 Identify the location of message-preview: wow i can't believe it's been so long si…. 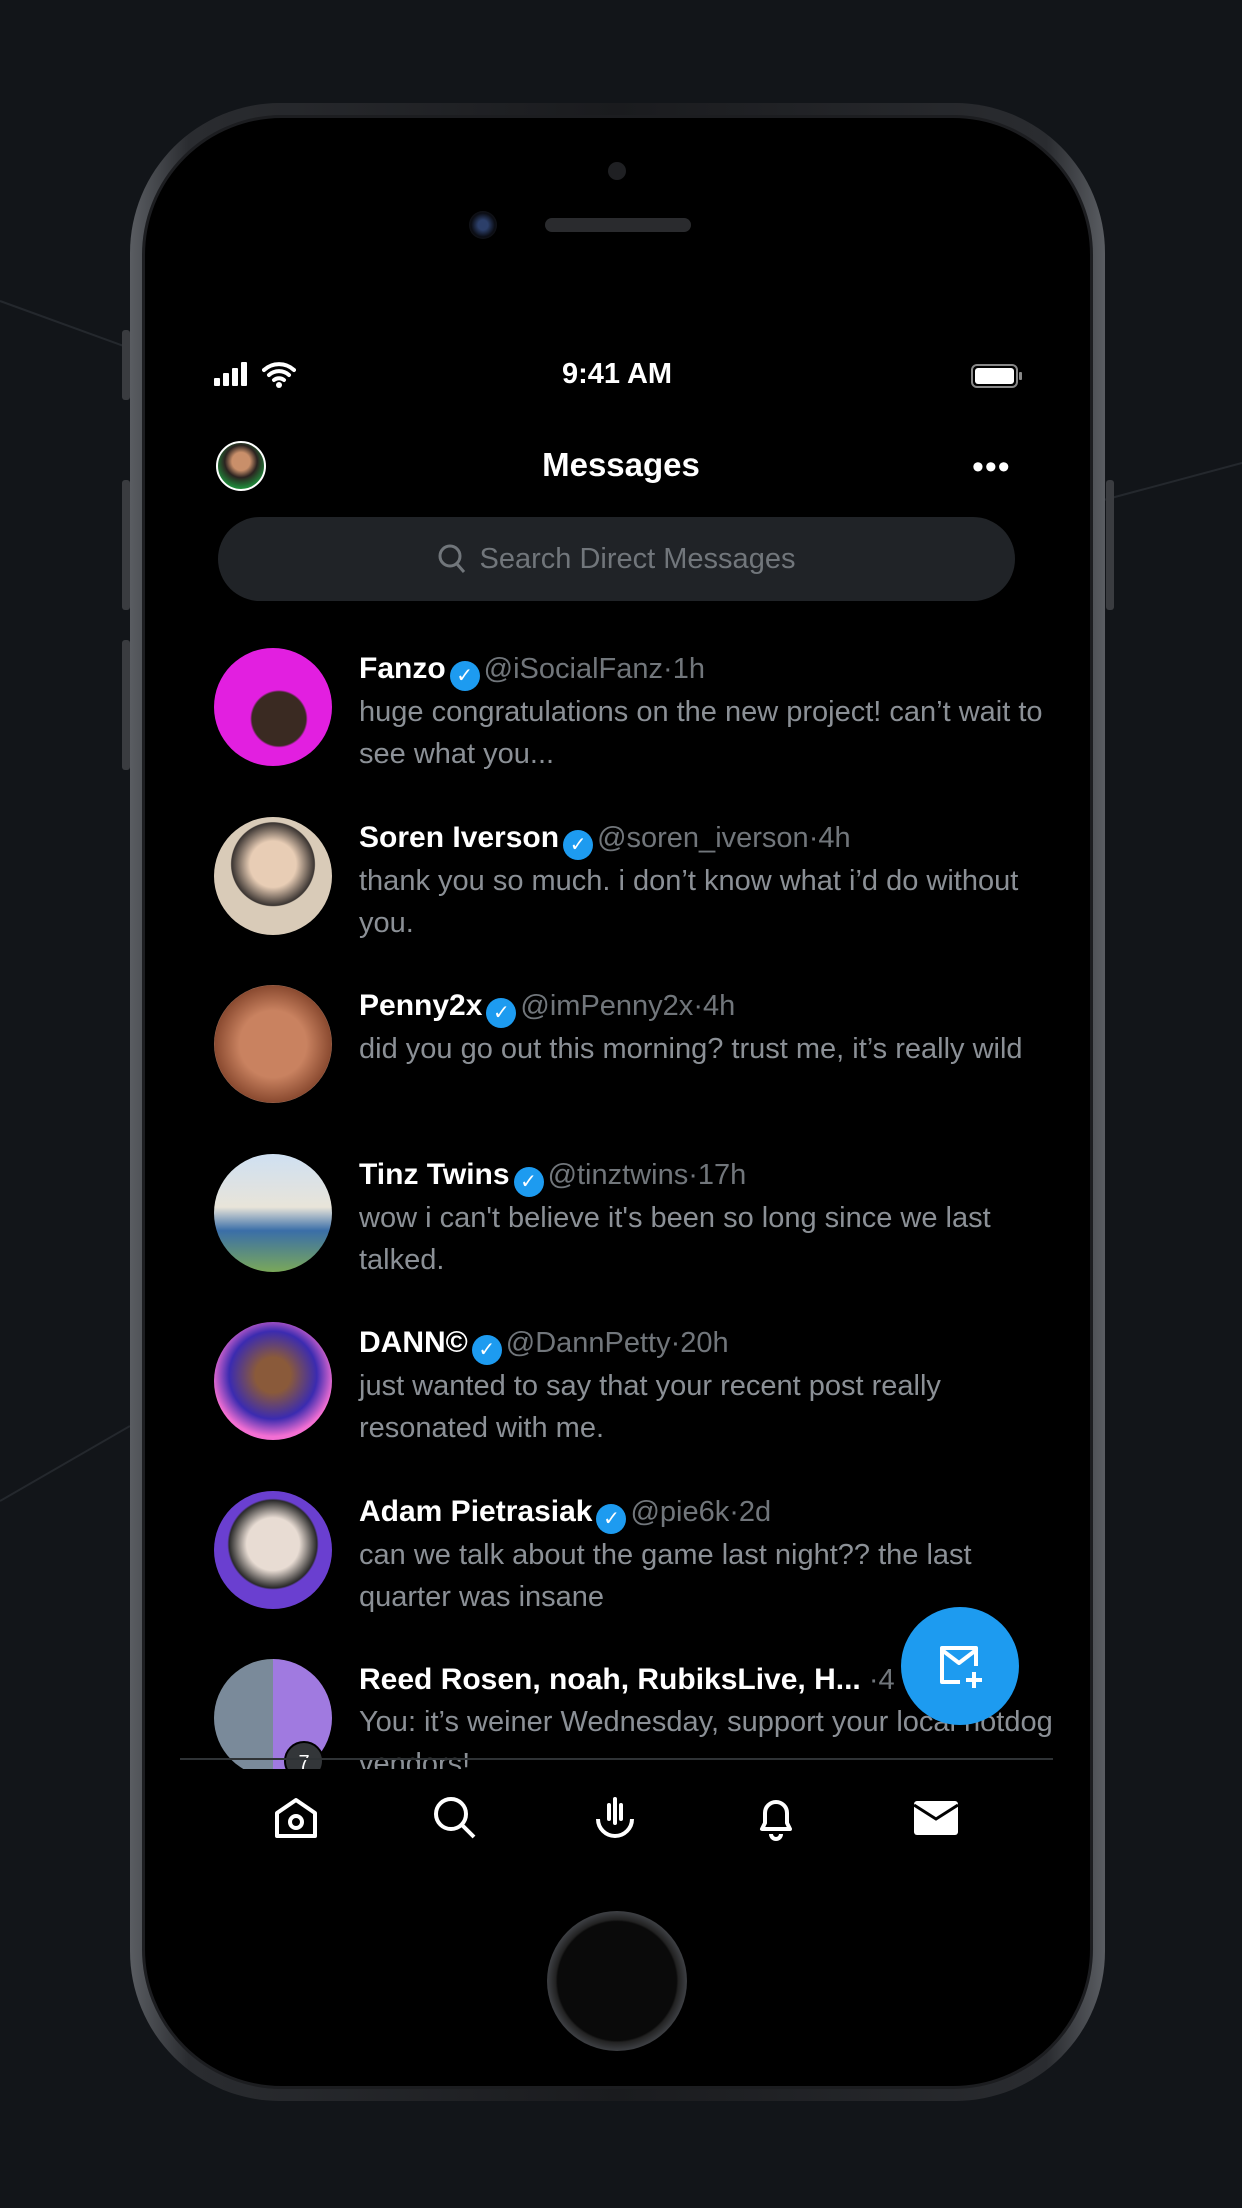
(675, 1238).